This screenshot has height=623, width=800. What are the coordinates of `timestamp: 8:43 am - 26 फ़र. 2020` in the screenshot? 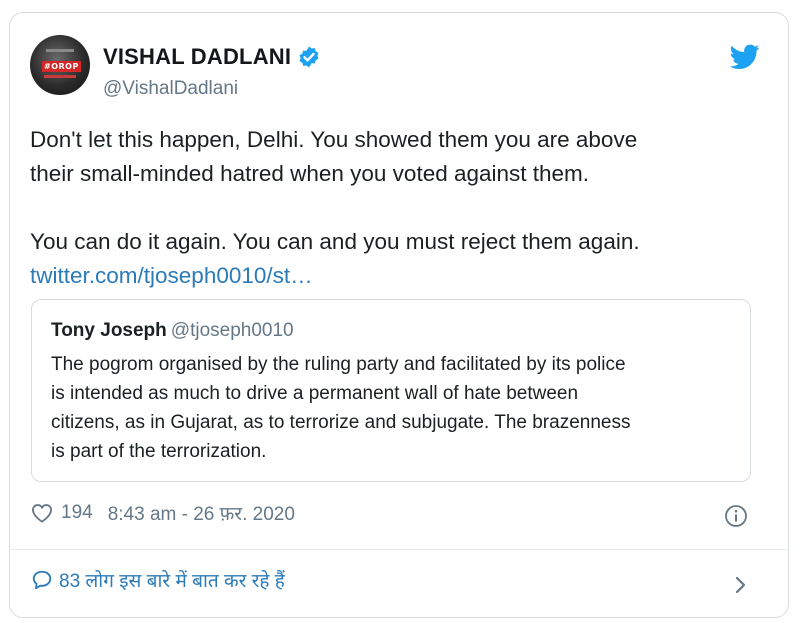 It's located at (201, 513).